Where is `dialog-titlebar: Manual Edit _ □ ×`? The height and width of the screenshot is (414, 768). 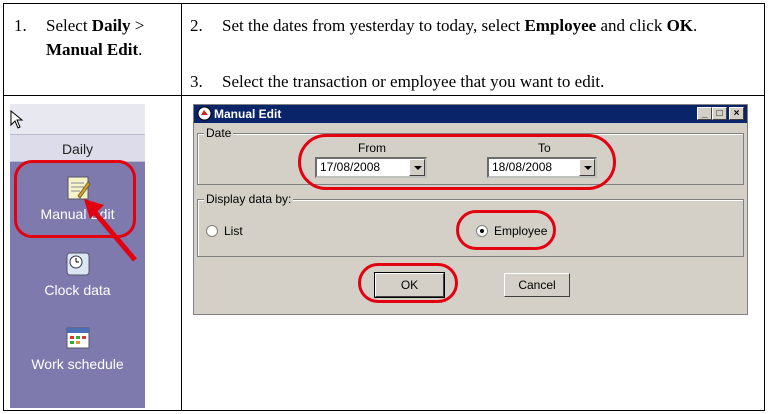 dialog-titlebar: Manual Edit _ □ × is located at coordinates (470, 114).